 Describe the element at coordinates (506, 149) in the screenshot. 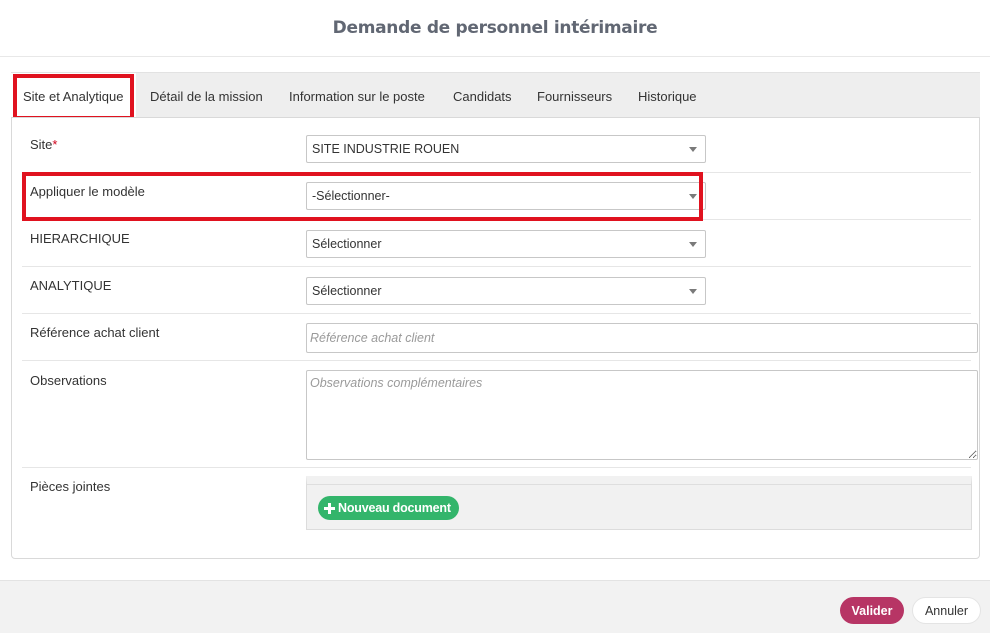

I see `site-select: SITE INDUSTRIE ROUEN` at that location.